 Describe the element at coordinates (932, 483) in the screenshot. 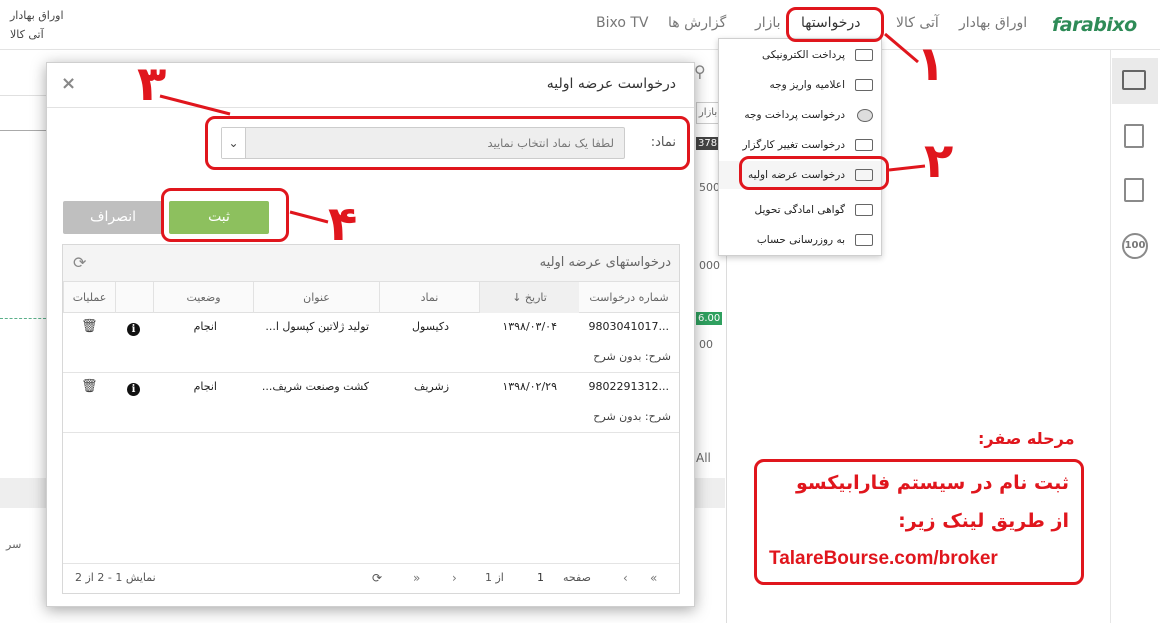

I see `promo-line-1: ثبت نام در سیستم فارابیکسو` at that location.